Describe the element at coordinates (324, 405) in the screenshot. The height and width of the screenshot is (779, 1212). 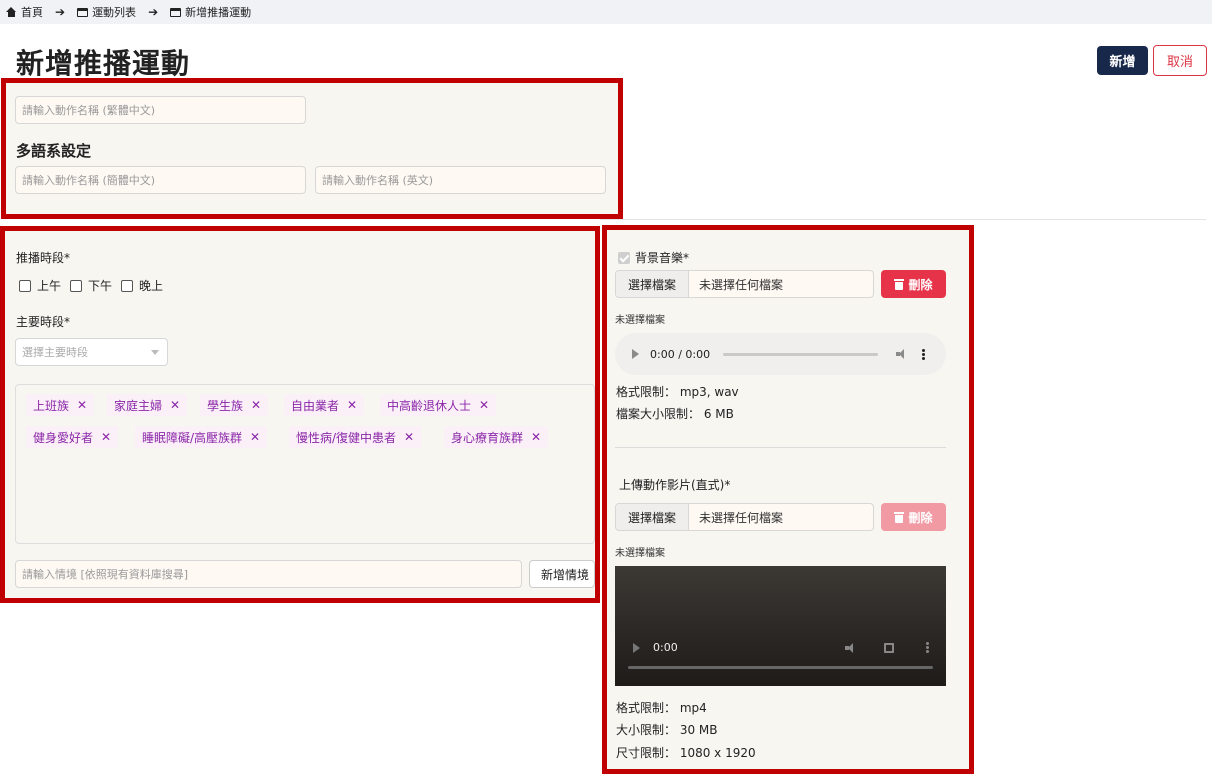
I see `tag-item: 自由業者 ✕` at that location.